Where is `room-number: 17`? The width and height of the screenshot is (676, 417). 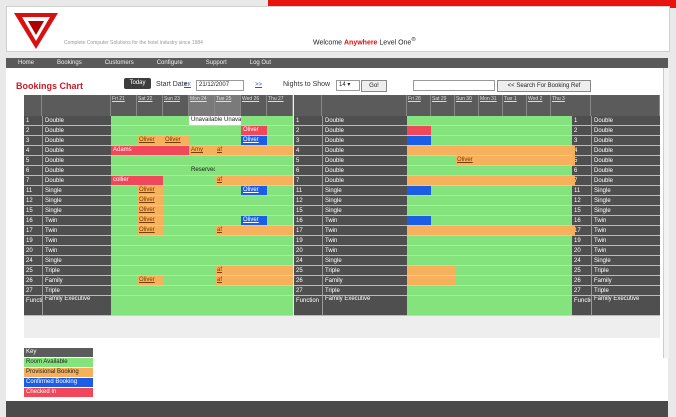 room-number: 17 is located at coordinates (33, 231).